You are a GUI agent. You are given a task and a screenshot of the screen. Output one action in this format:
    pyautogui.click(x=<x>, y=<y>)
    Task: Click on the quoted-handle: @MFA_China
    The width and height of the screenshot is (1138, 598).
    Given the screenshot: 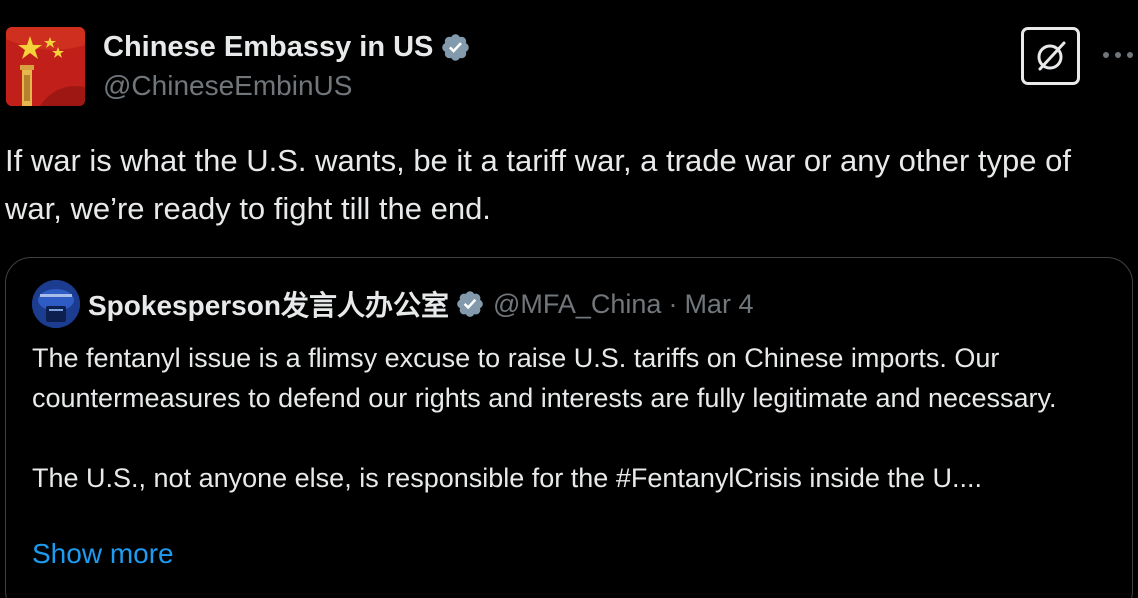 What is the action you would take?
    pyautogui.click(x=577, y=304)
    